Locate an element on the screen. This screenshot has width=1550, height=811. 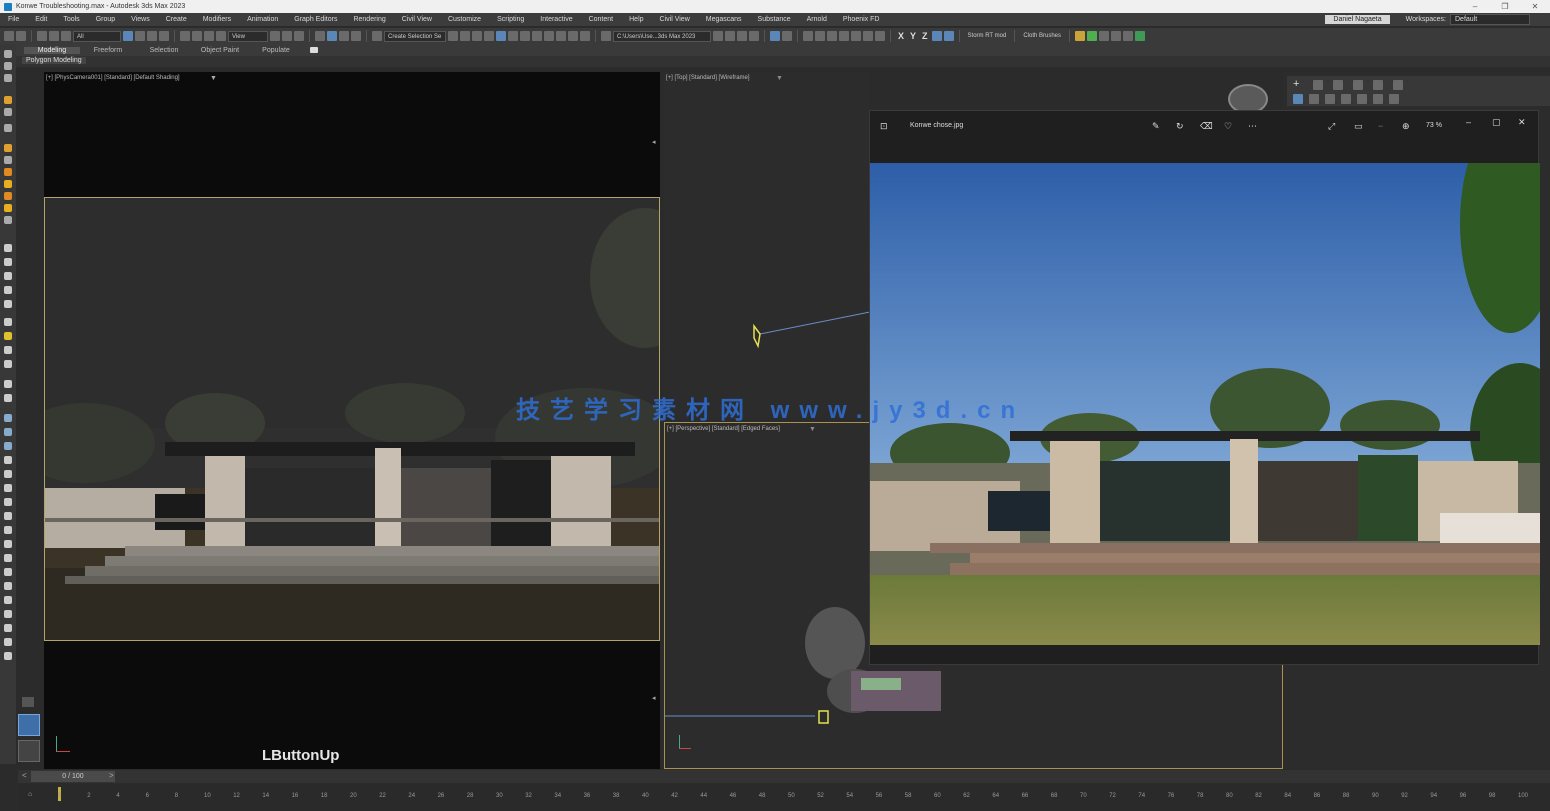
align-icon is located at coordinates (465, 36).